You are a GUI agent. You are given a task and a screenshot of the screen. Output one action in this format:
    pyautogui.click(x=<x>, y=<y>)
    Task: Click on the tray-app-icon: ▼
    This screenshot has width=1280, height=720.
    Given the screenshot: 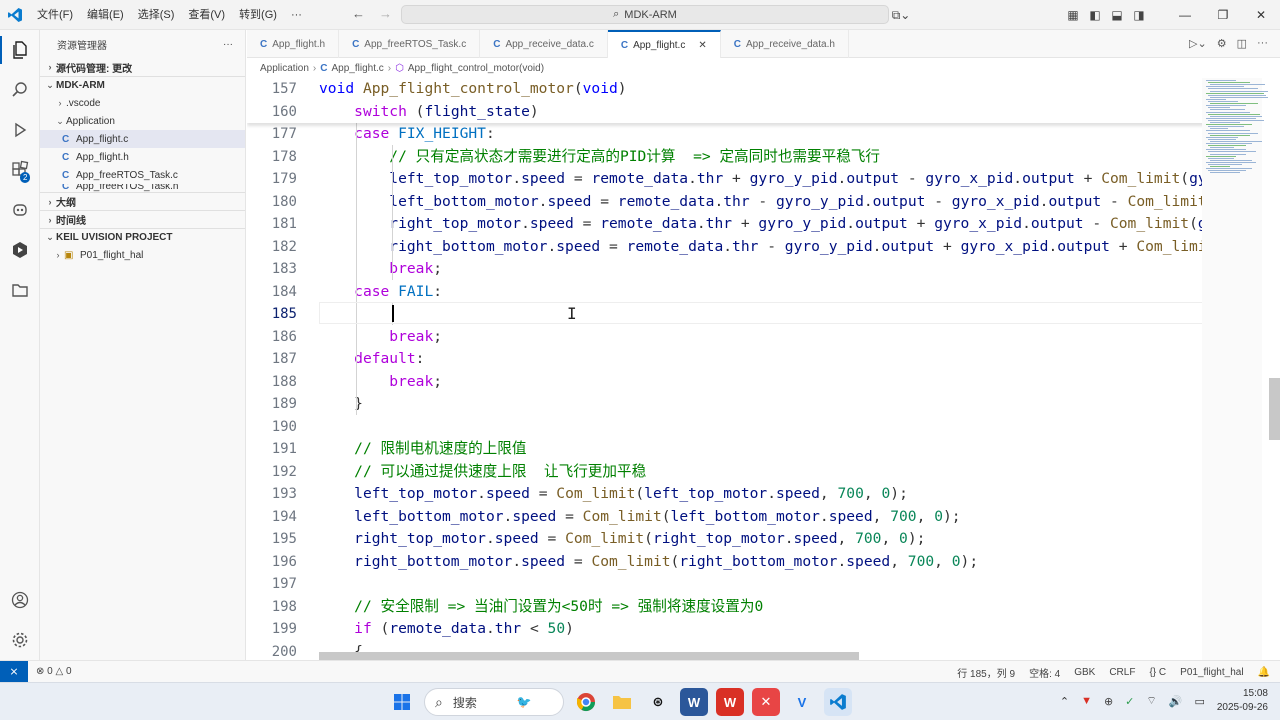 What is the action you would take?
    pyautogui.click(x=1086, y=701)
    